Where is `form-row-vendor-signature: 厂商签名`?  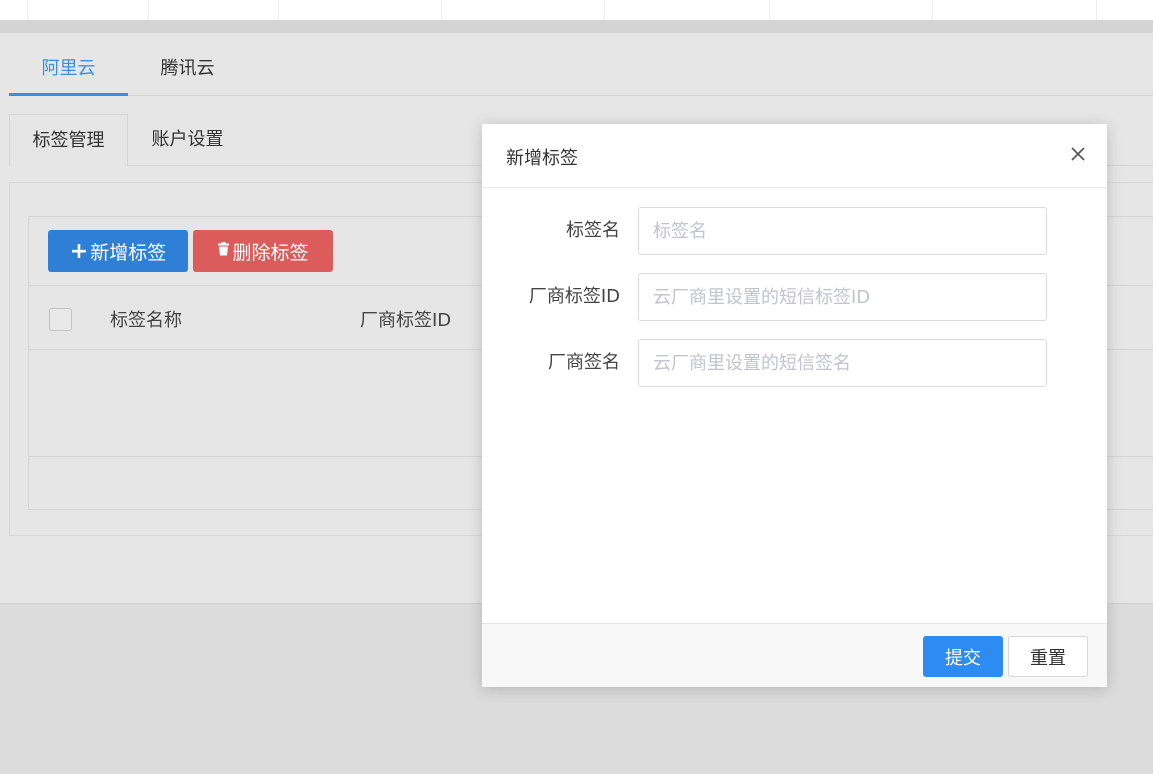
form-row-vendor-signature: 厂商签名 is located at coordinates (794, 363).